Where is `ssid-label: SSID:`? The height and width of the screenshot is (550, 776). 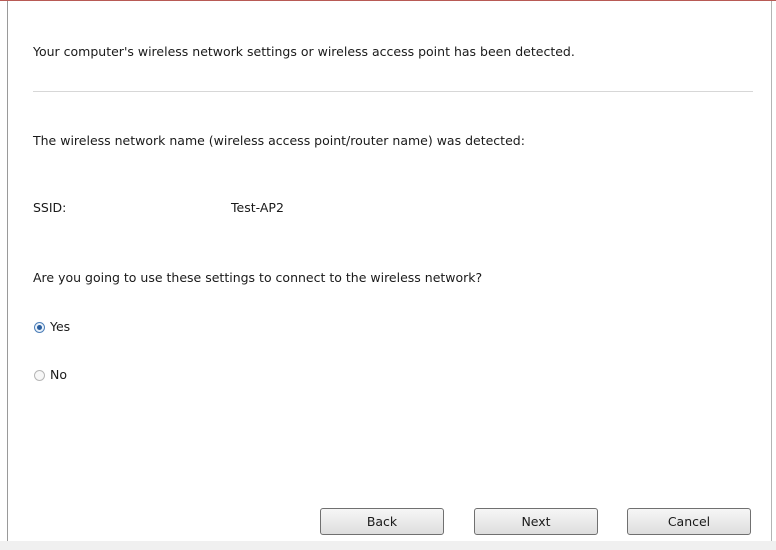 ssid-label: SSID: is located at coordinates (50, 207).